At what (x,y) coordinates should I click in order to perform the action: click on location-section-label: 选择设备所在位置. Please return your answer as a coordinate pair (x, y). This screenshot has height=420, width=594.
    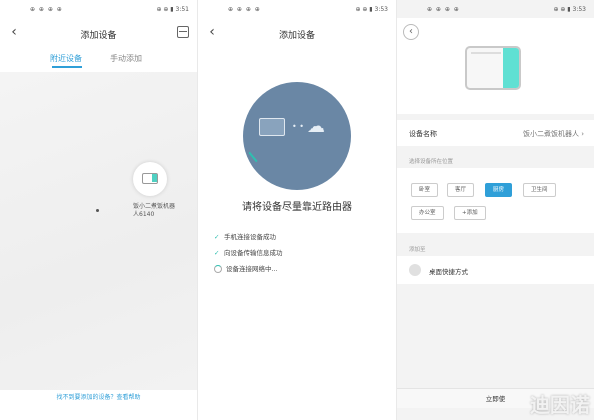
    Looking at the image, I should click on (431, 162).